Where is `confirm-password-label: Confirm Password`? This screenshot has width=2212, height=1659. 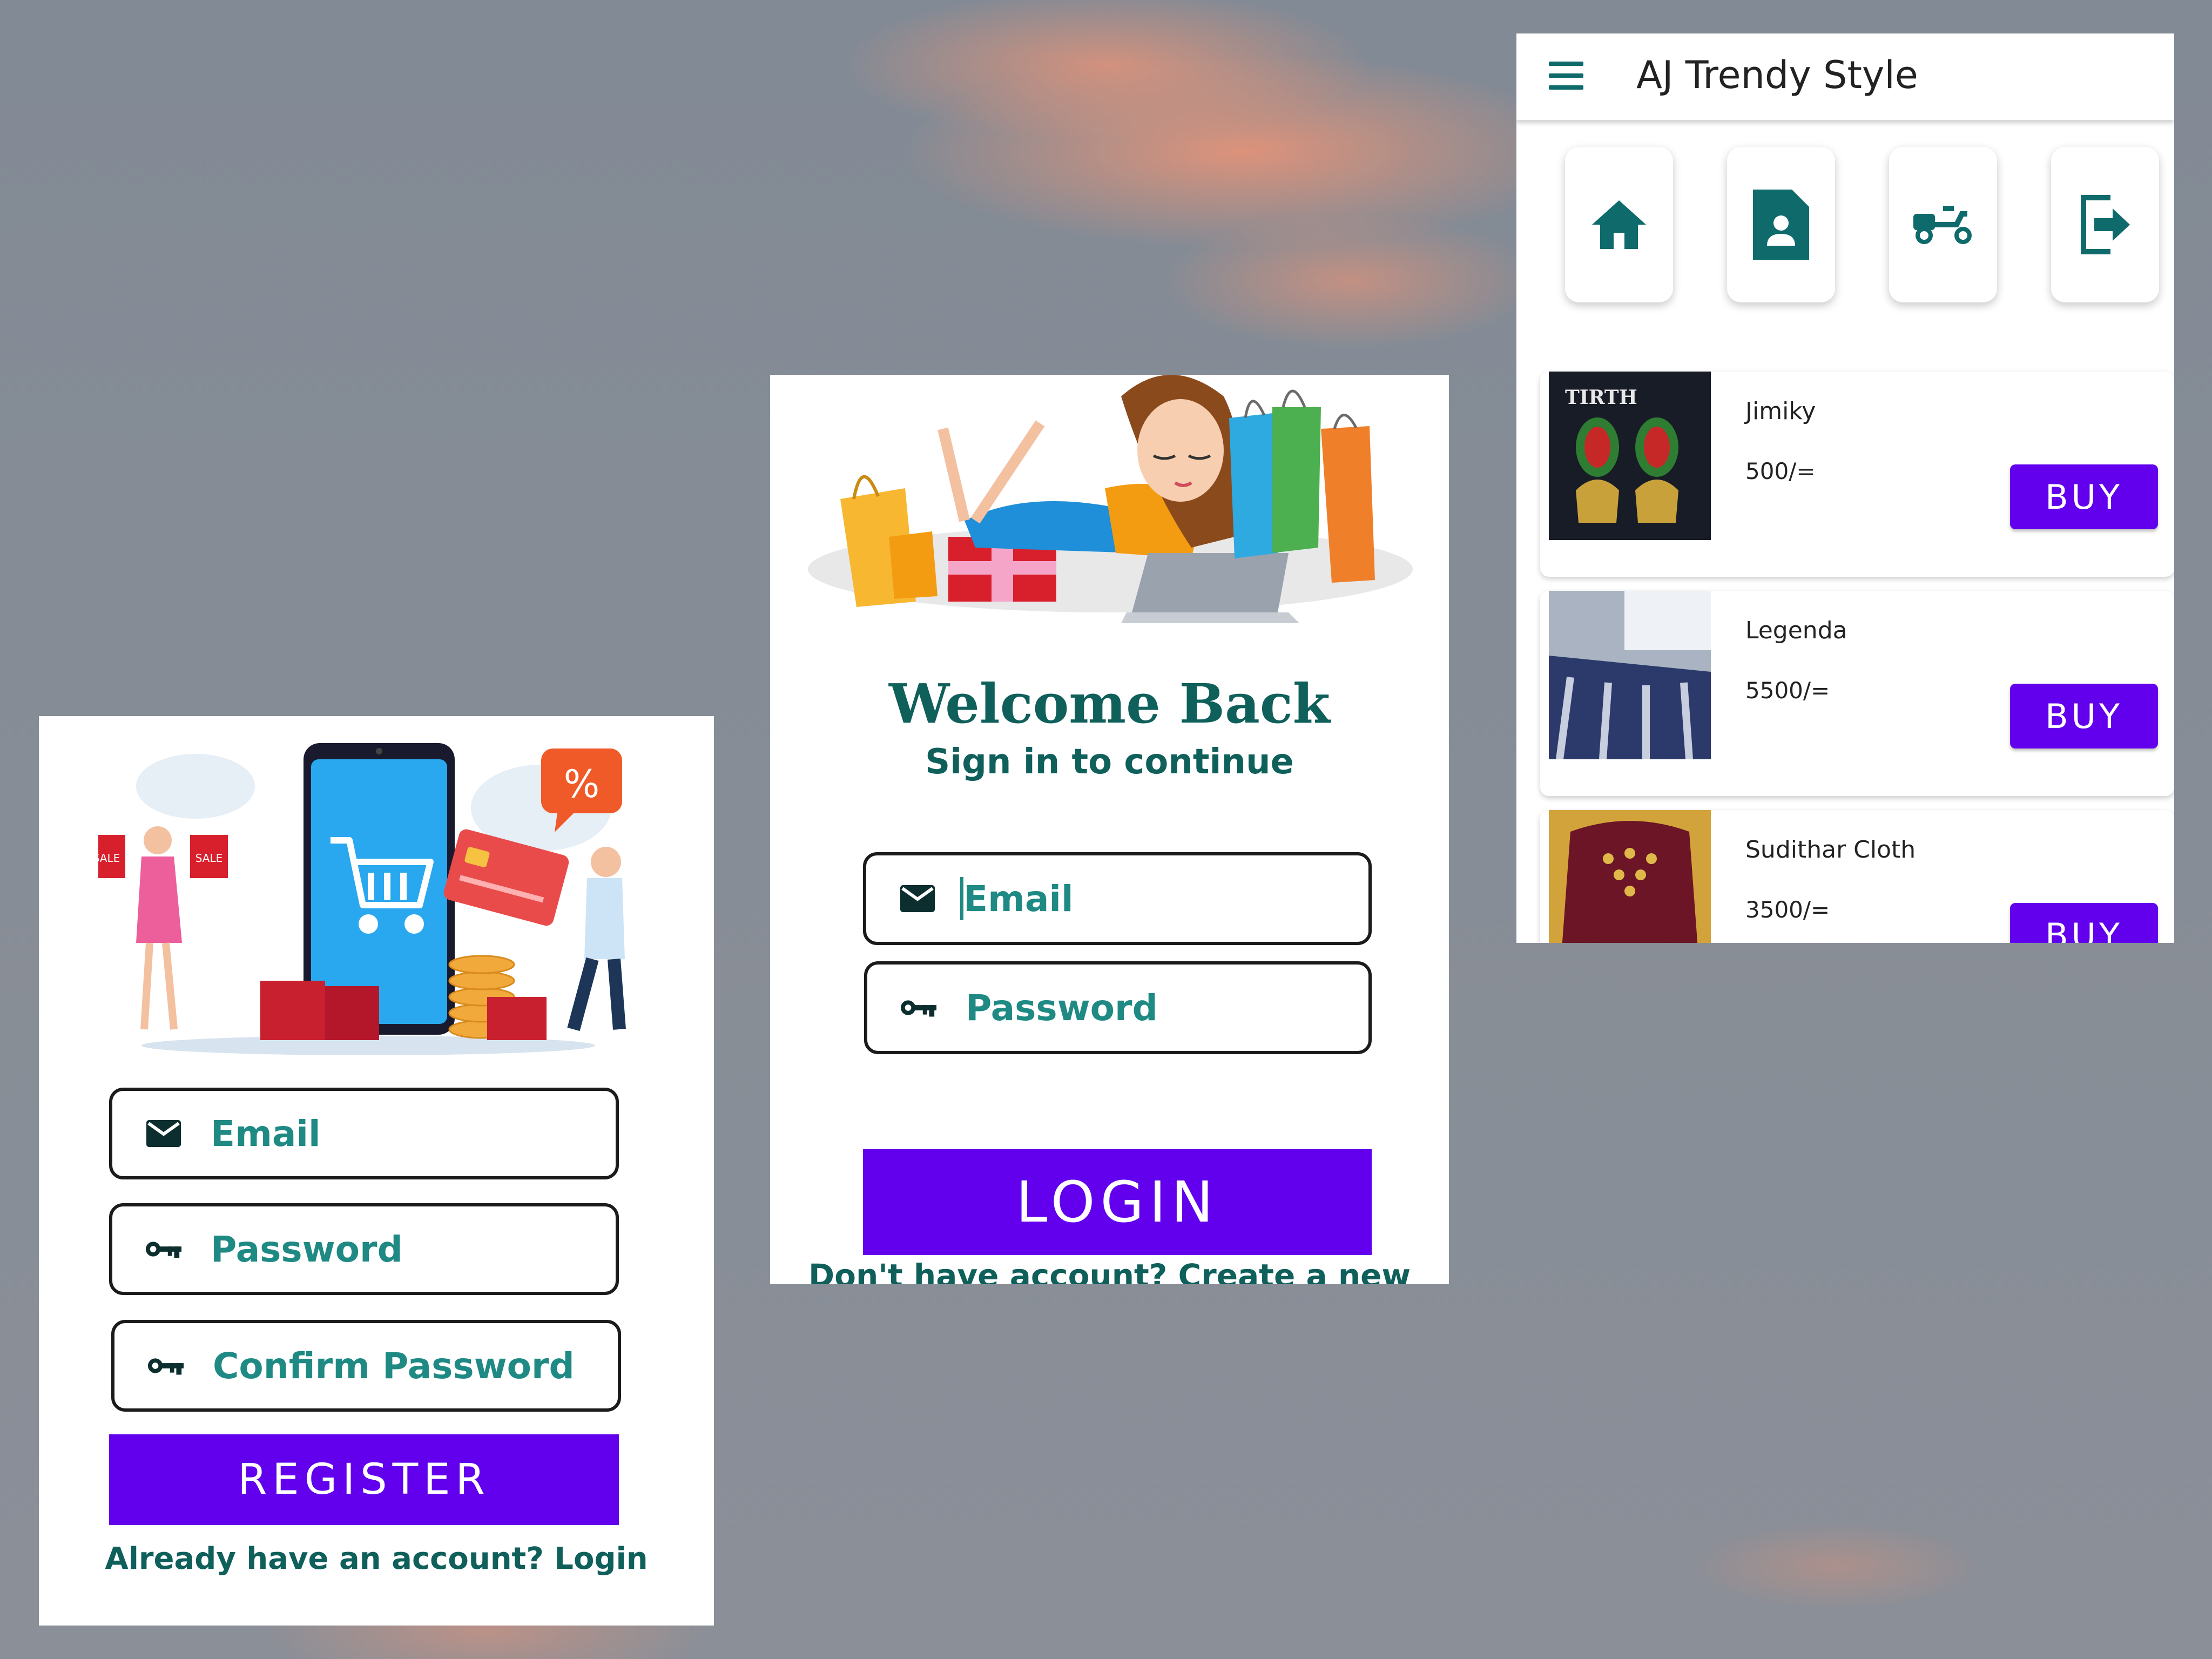 confirm-password-label: Confirm Password is located at coordinates (394, 1366).